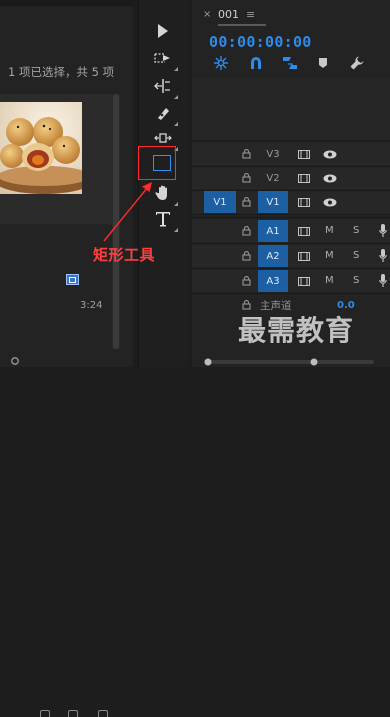 Image resolution: width=390 pixels, height=717 pixels. What do you see at coordinates (273, 281) in the screenshot?
I see `track-target-a3: A3` at bounding box center [273, 281].